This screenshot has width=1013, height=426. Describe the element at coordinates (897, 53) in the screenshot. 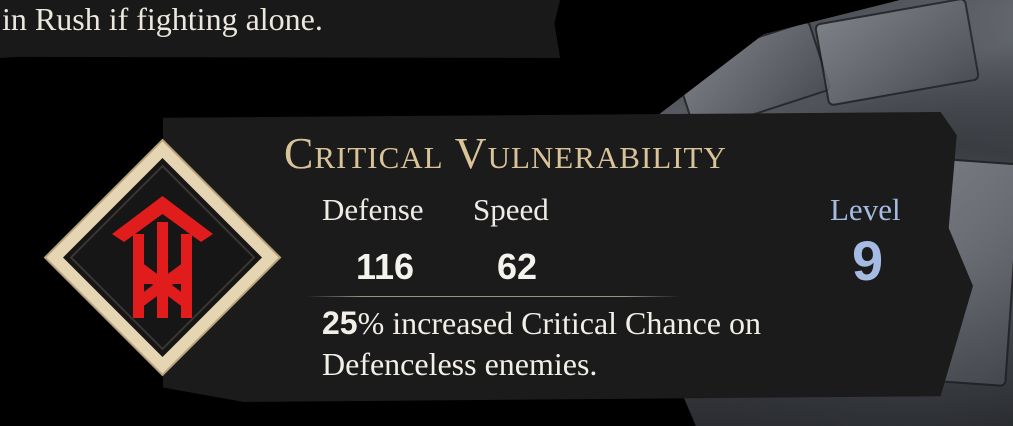

I see `armor-plate` at that location.